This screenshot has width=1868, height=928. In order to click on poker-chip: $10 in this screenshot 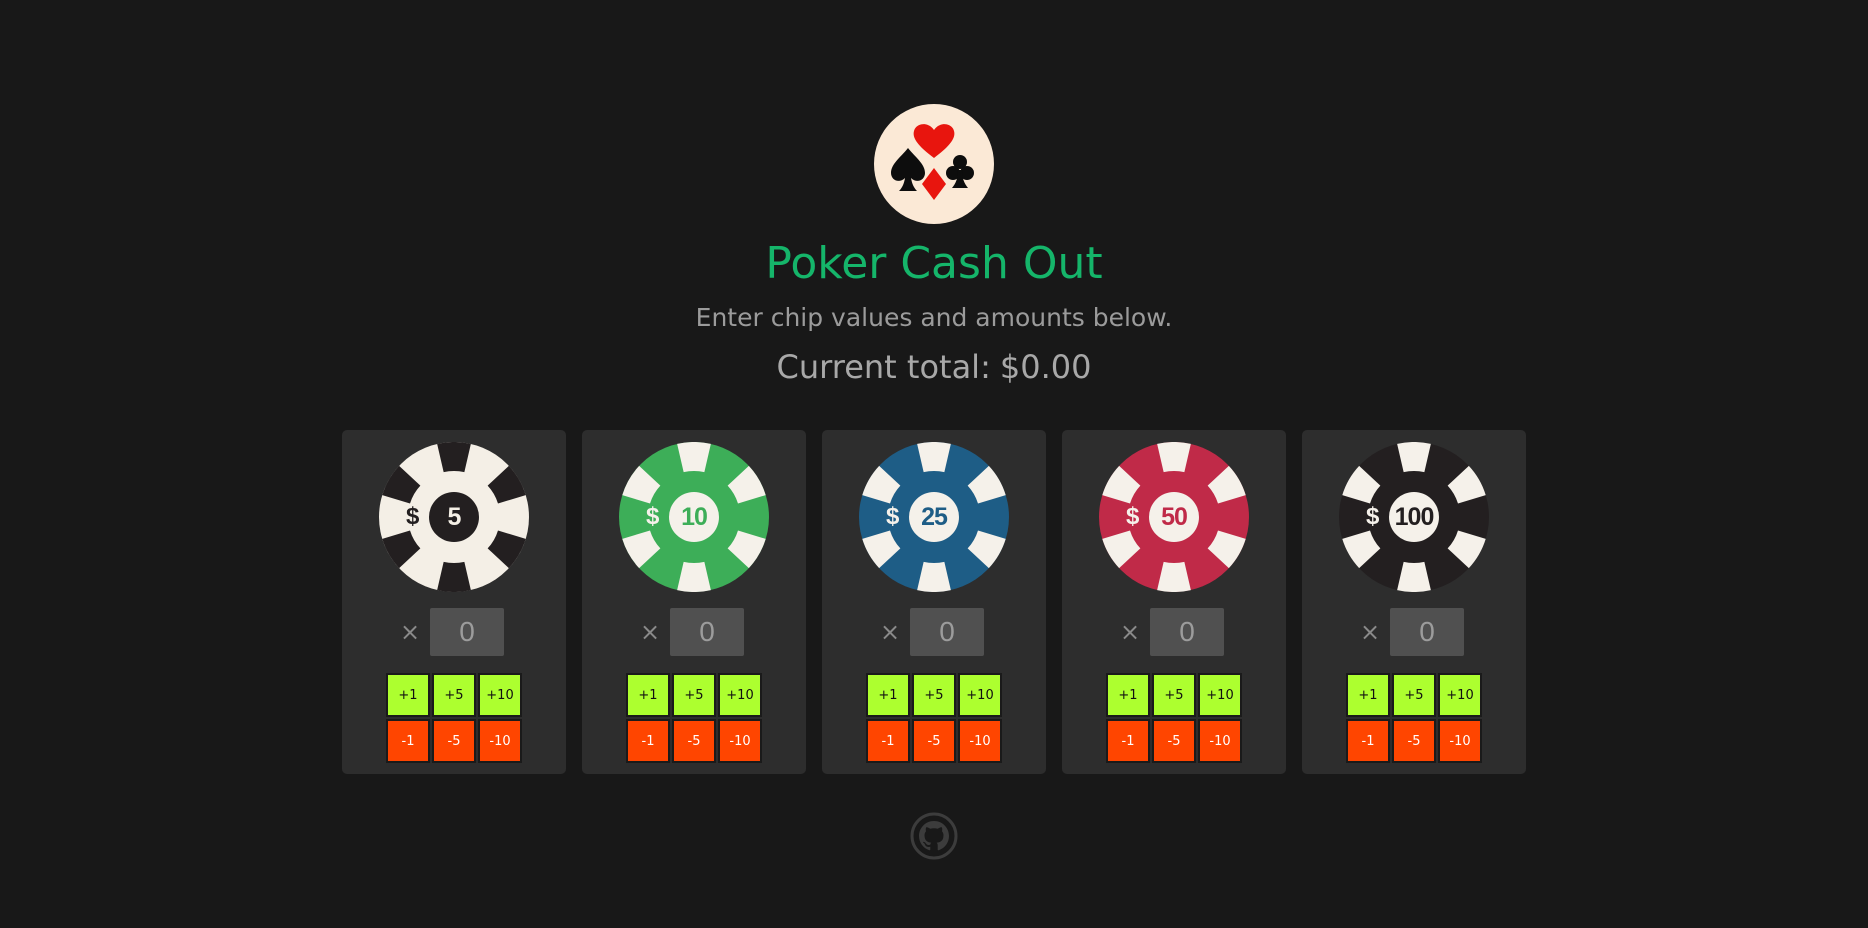, I will do `click(694, 517)`.